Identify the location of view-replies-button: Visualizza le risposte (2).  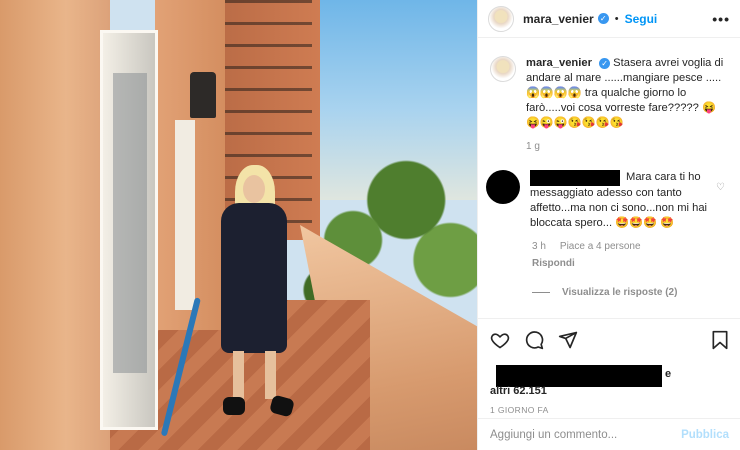
(630, 292).